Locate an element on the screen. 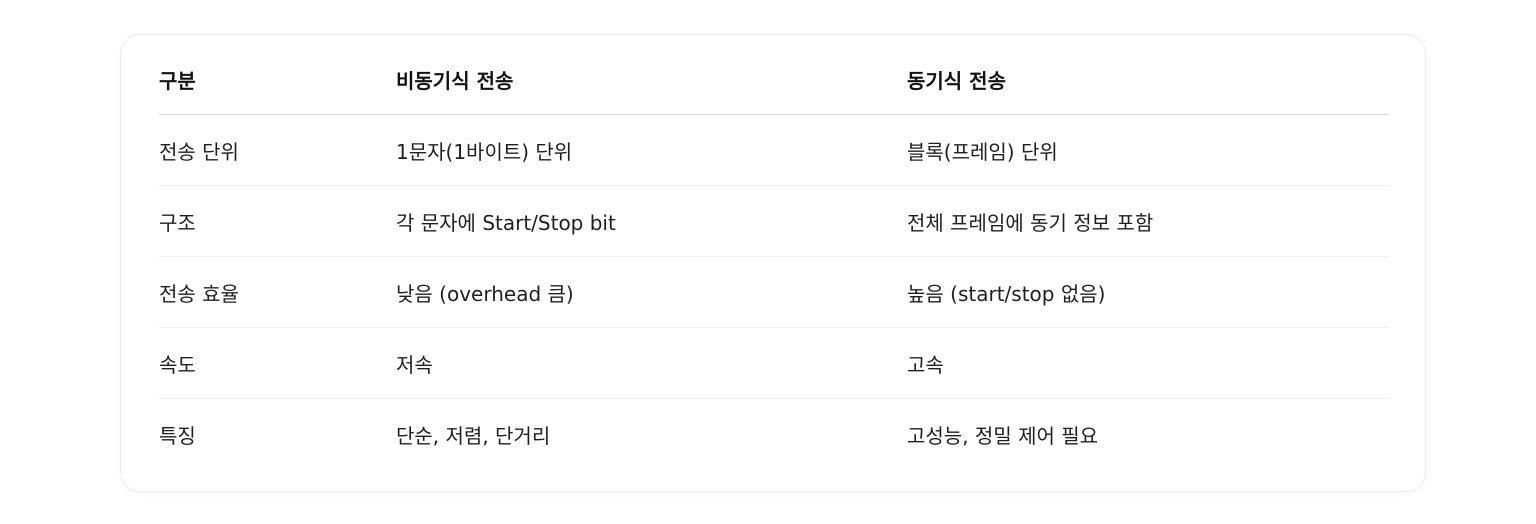 The height and width of the screenshot is (524, 1536). table-row: 특징 단순, 저렴, 단거리 고성능, 정밀 제어 필요 is located at coordinates (774, 434).